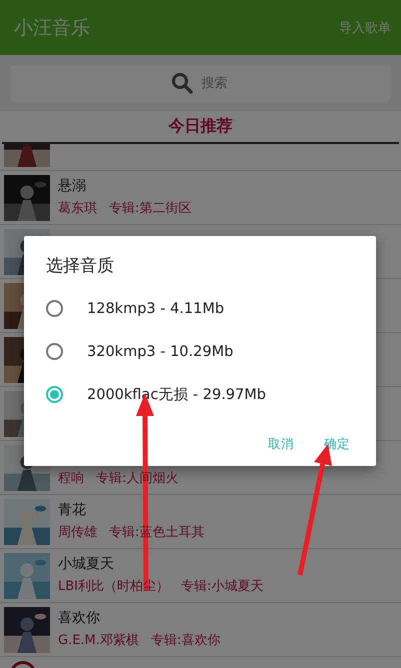  I want to click on artist-name: 程响, so click(71, 478).